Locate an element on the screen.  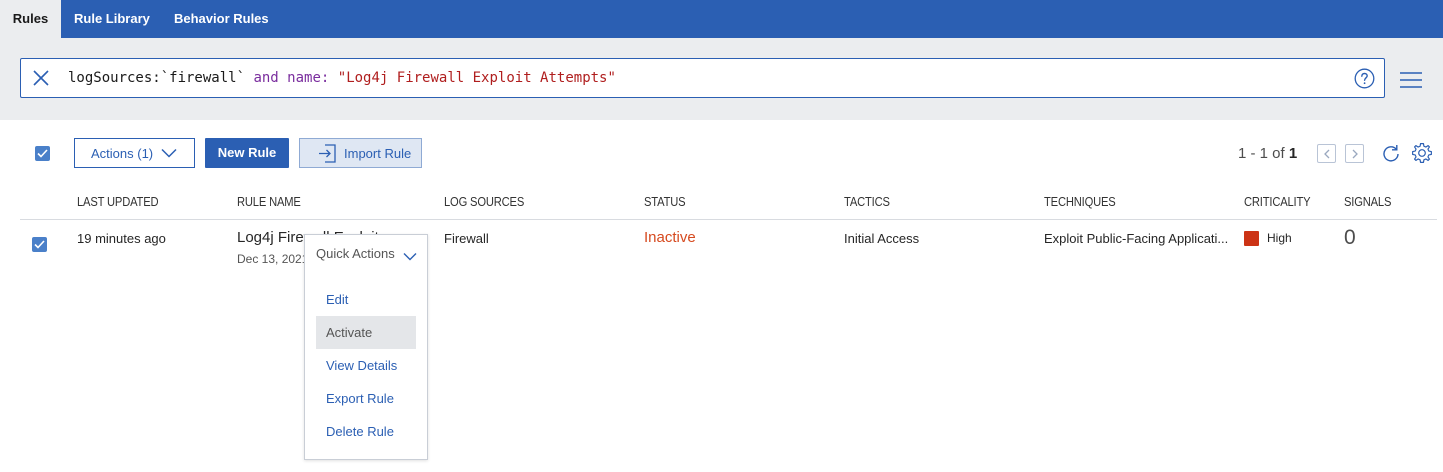
table-header-divider is located at coordinates (728, 219).